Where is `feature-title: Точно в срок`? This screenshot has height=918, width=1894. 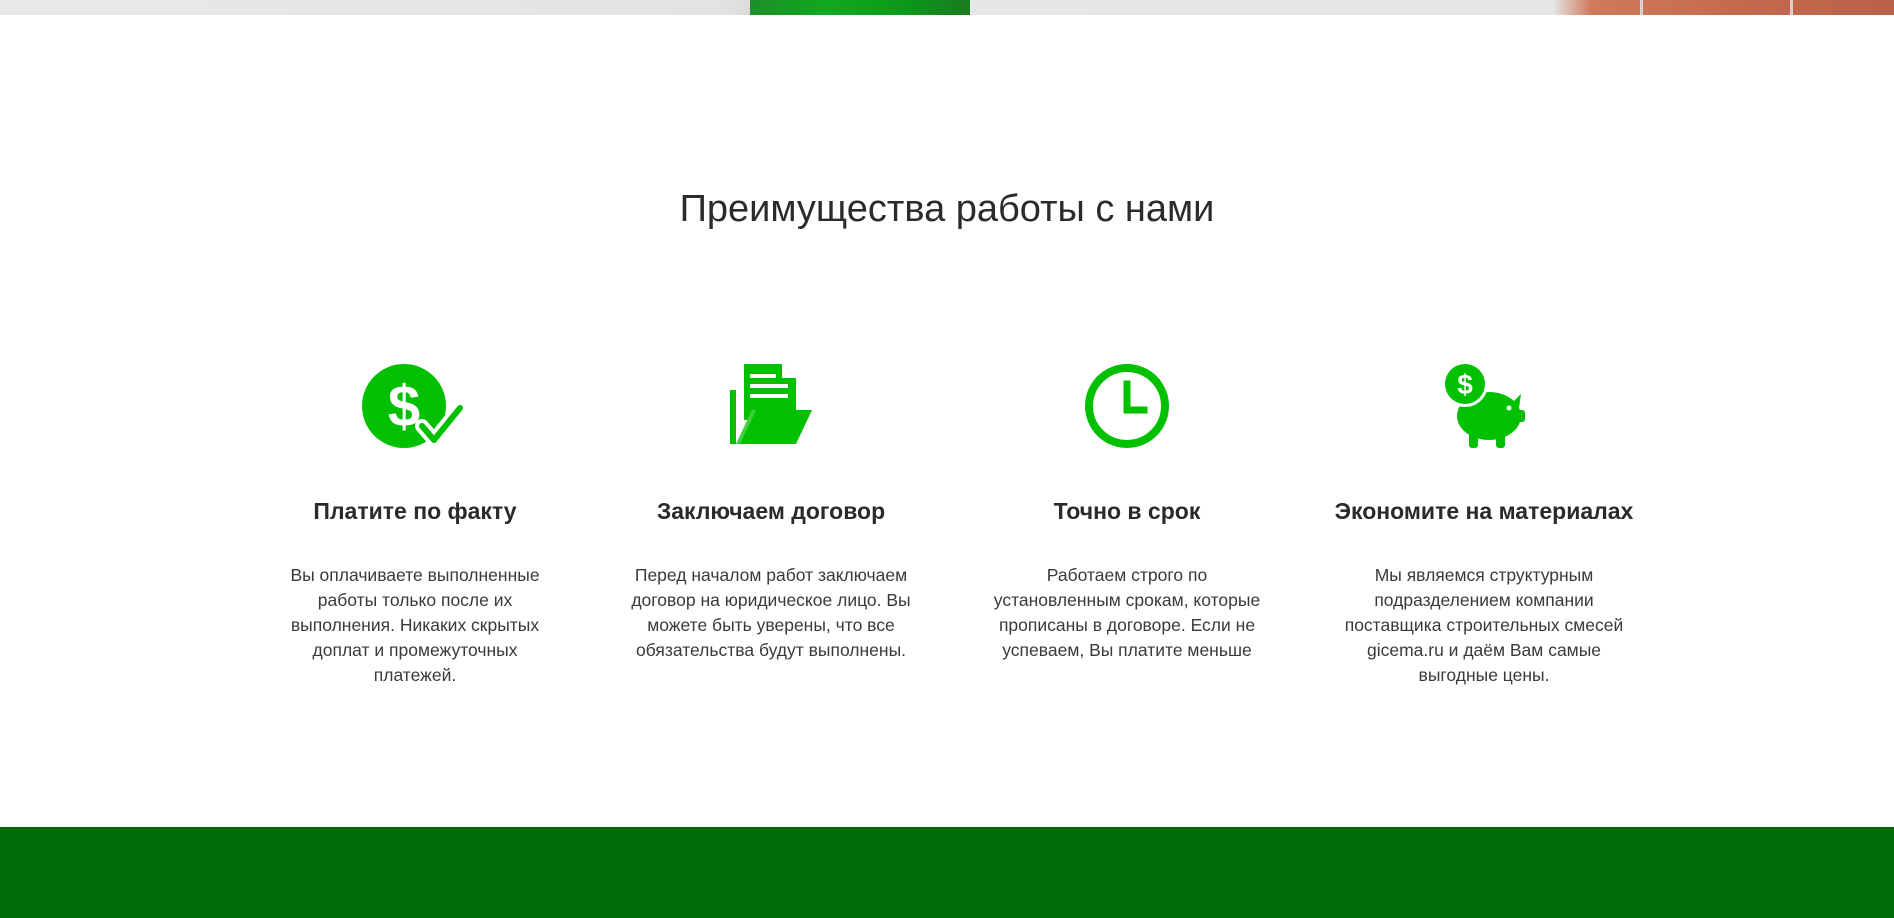 feature-title: Точно в срок is located at coordinates (1127, 511).